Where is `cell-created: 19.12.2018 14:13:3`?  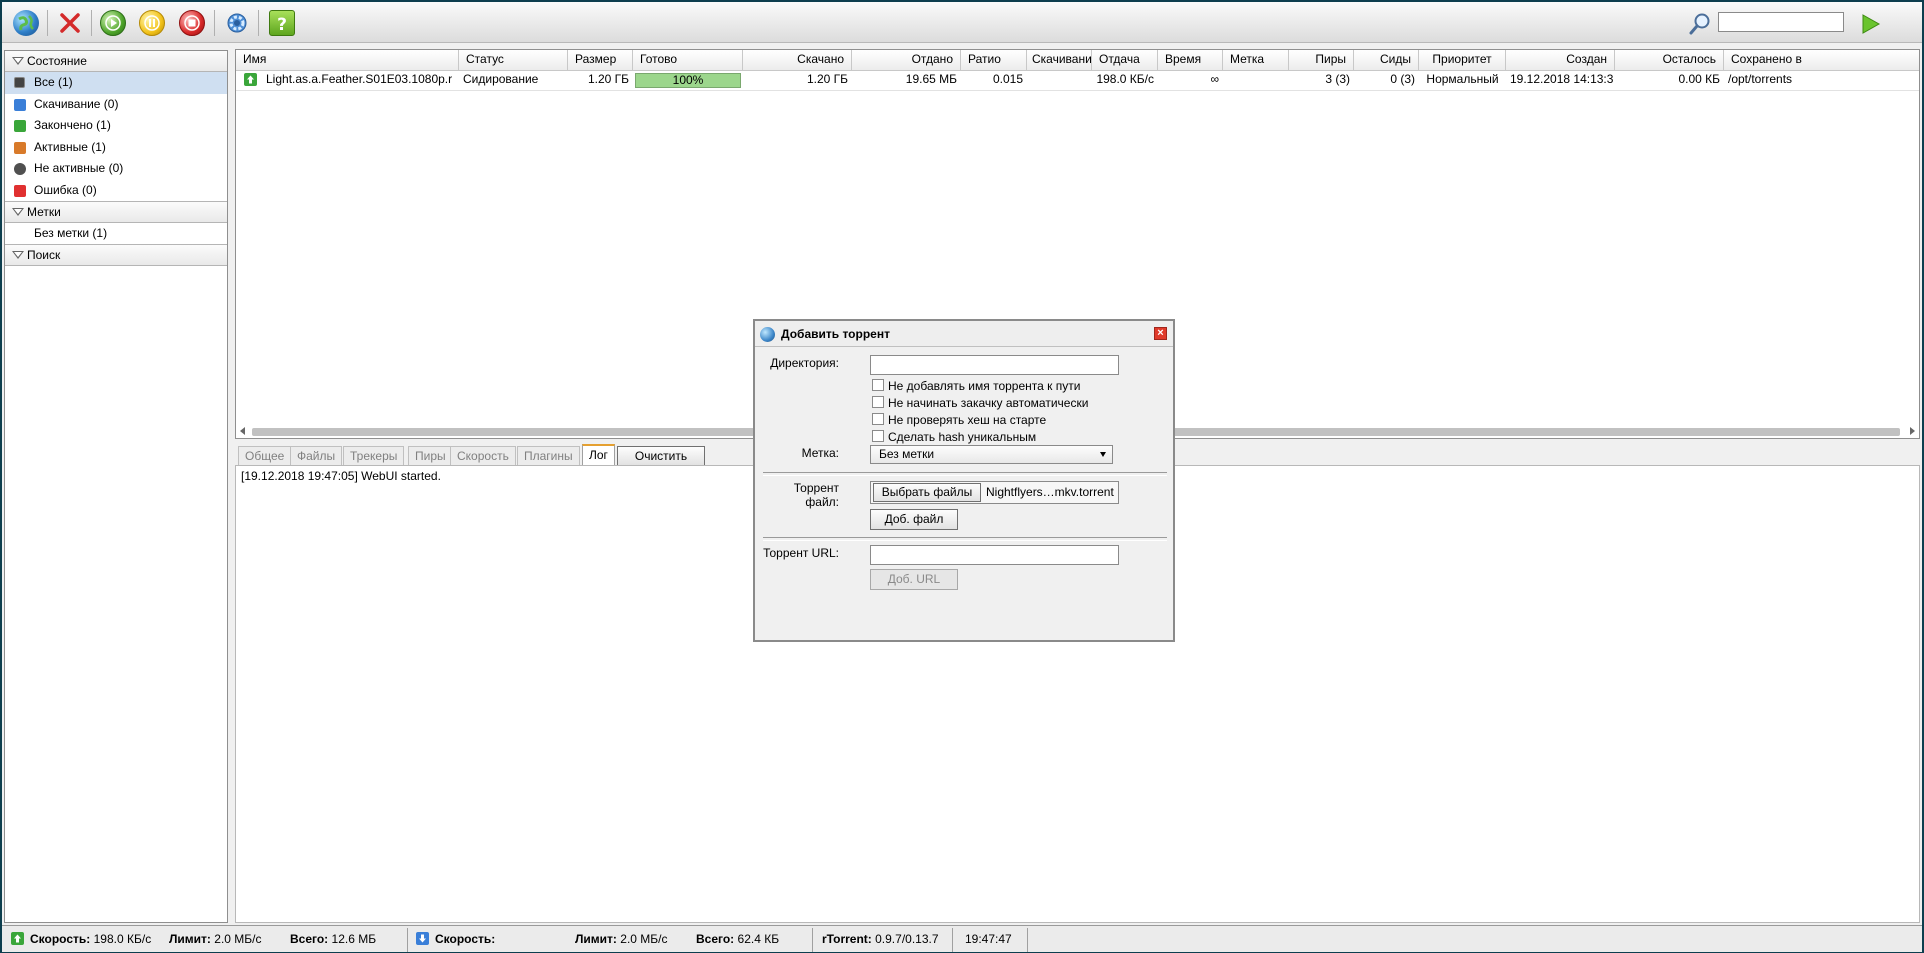
cell-created: 19.12.2018 14:13:3 is located at coordinates (1562, 79).